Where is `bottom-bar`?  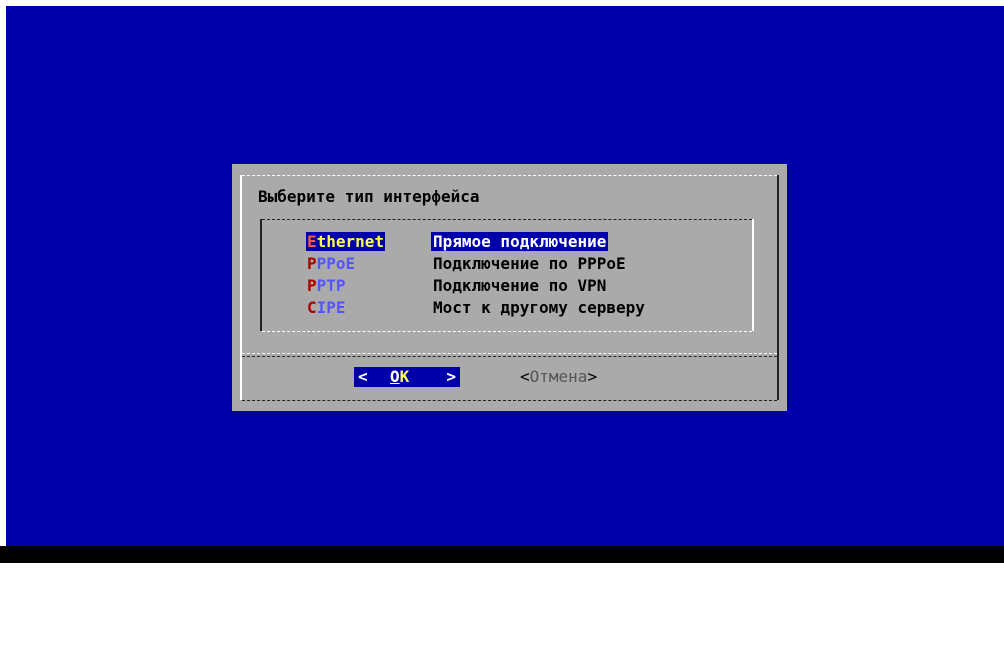
bottom-bar is located at coordinates (502, 554).